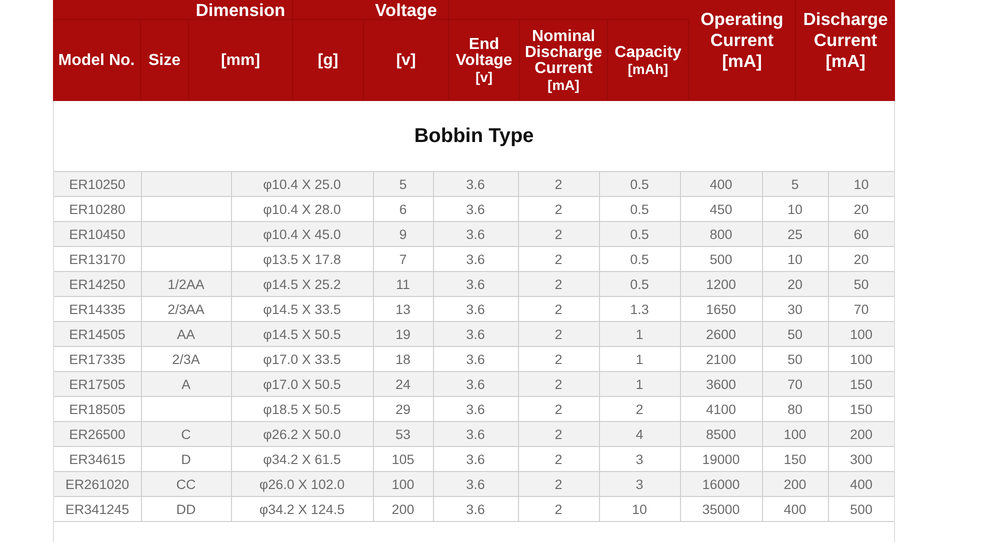 This screenshot has width=1000, height=542. What do you see at coordinates (475, 509) in the screenshot?
I see `table-cell: 3.6` at bounding box center [475, 509].